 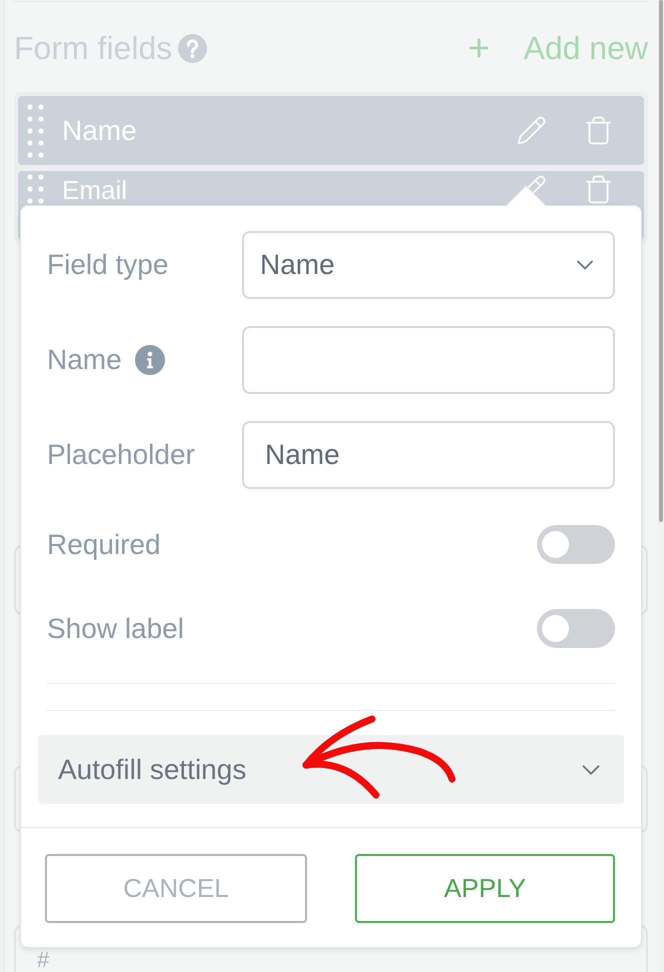 I want to click on text-input: Name, so click(x=428, y=455).